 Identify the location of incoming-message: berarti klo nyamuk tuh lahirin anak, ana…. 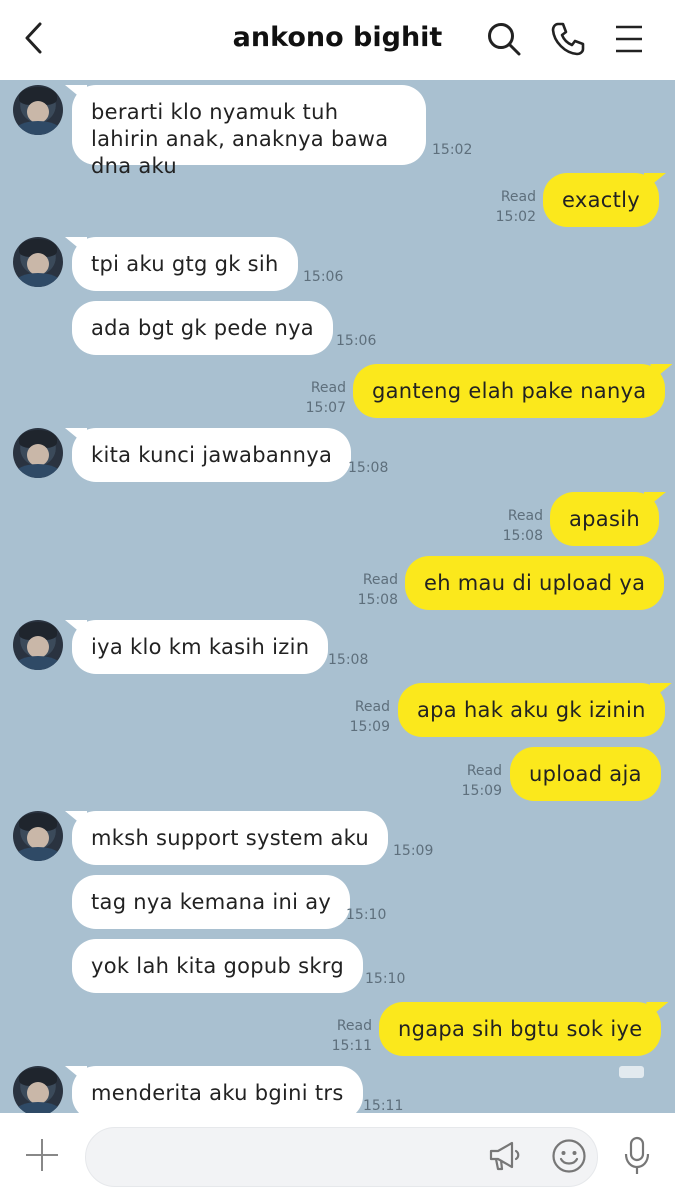
(249, 131).